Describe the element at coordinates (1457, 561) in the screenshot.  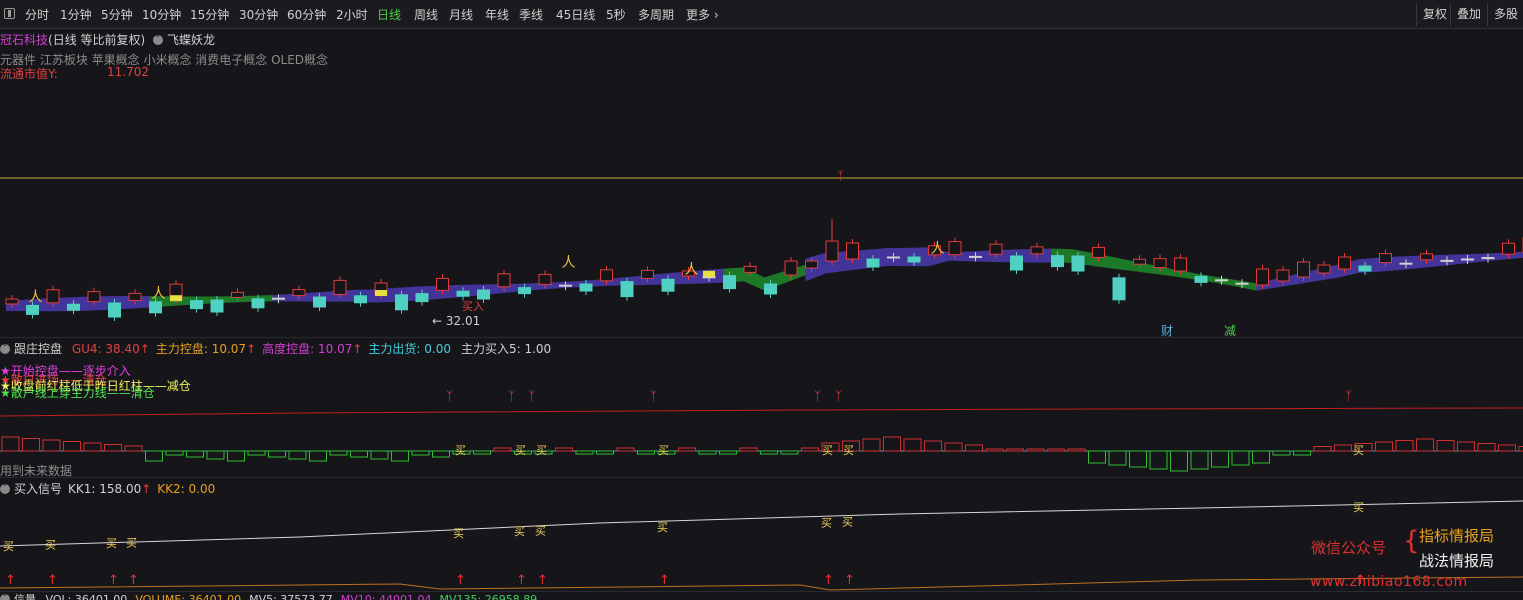
I see `brand-line2: 战法情报局` at that location.